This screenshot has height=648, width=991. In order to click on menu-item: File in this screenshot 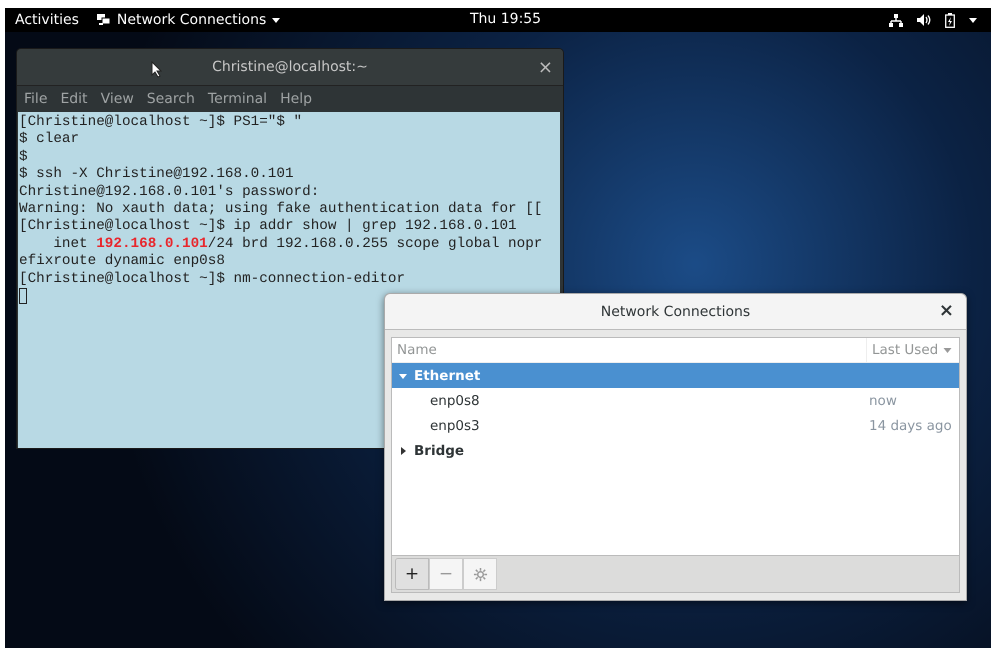, I will do `click(36, 99)`.